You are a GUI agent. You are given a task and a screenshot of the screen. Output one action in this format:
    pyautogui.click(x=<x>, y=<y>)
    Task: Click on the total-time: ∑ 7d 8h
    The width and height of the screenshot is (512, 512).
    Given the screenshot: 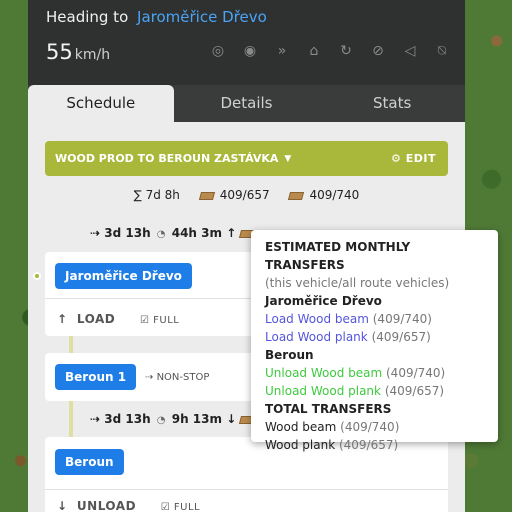 What is the action you would take?
    pyautogui.click(x=156, y=195)
    